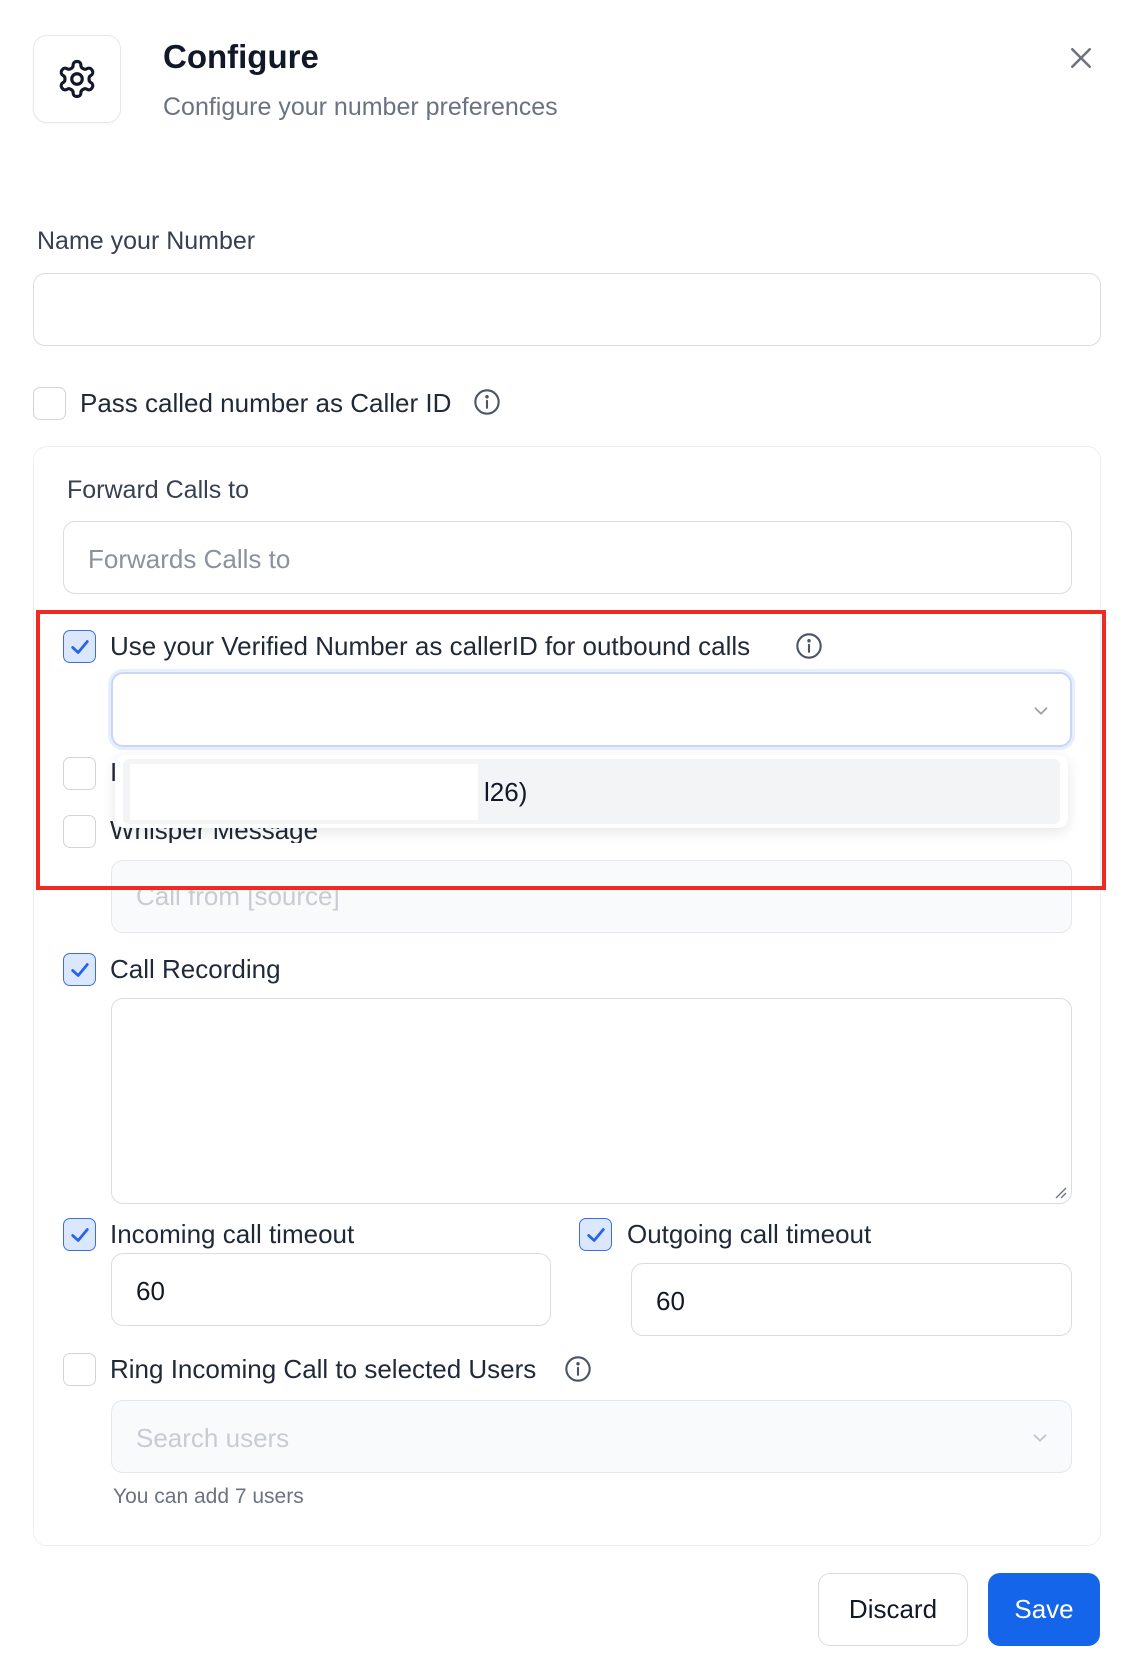  I want to click on name-number-label: Name your Number, so click(146, 241).